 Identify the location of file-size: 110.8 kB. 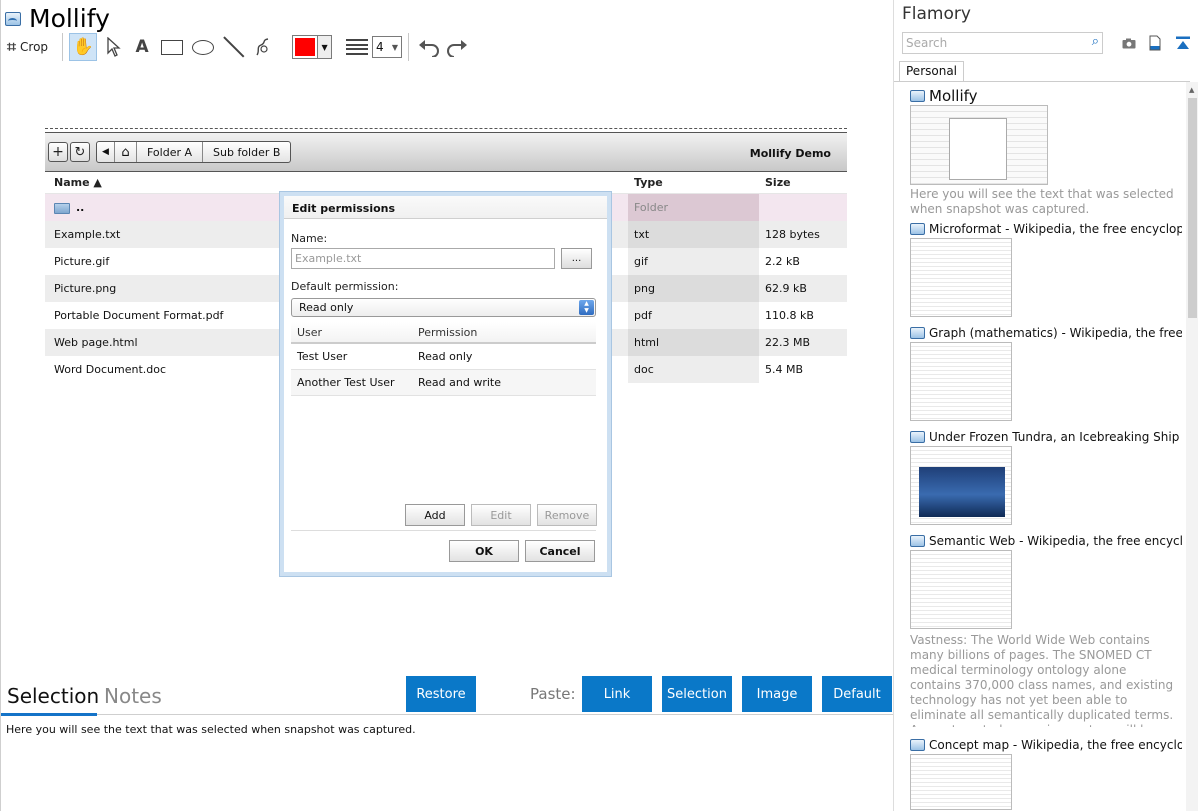
(789, 315).